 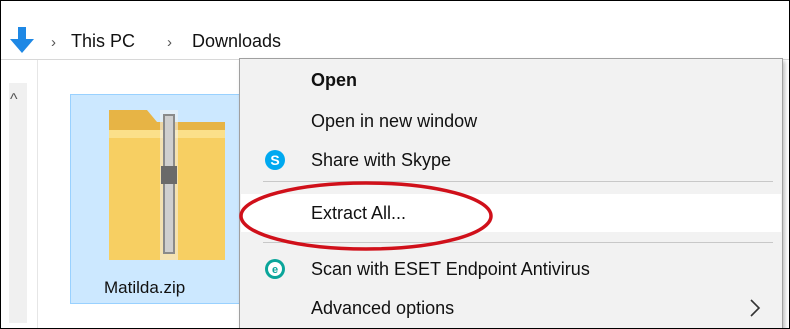 I want to click on menu-item-label: Scan with ESET Endpoint Antivirus, so click(x=450, y=268).